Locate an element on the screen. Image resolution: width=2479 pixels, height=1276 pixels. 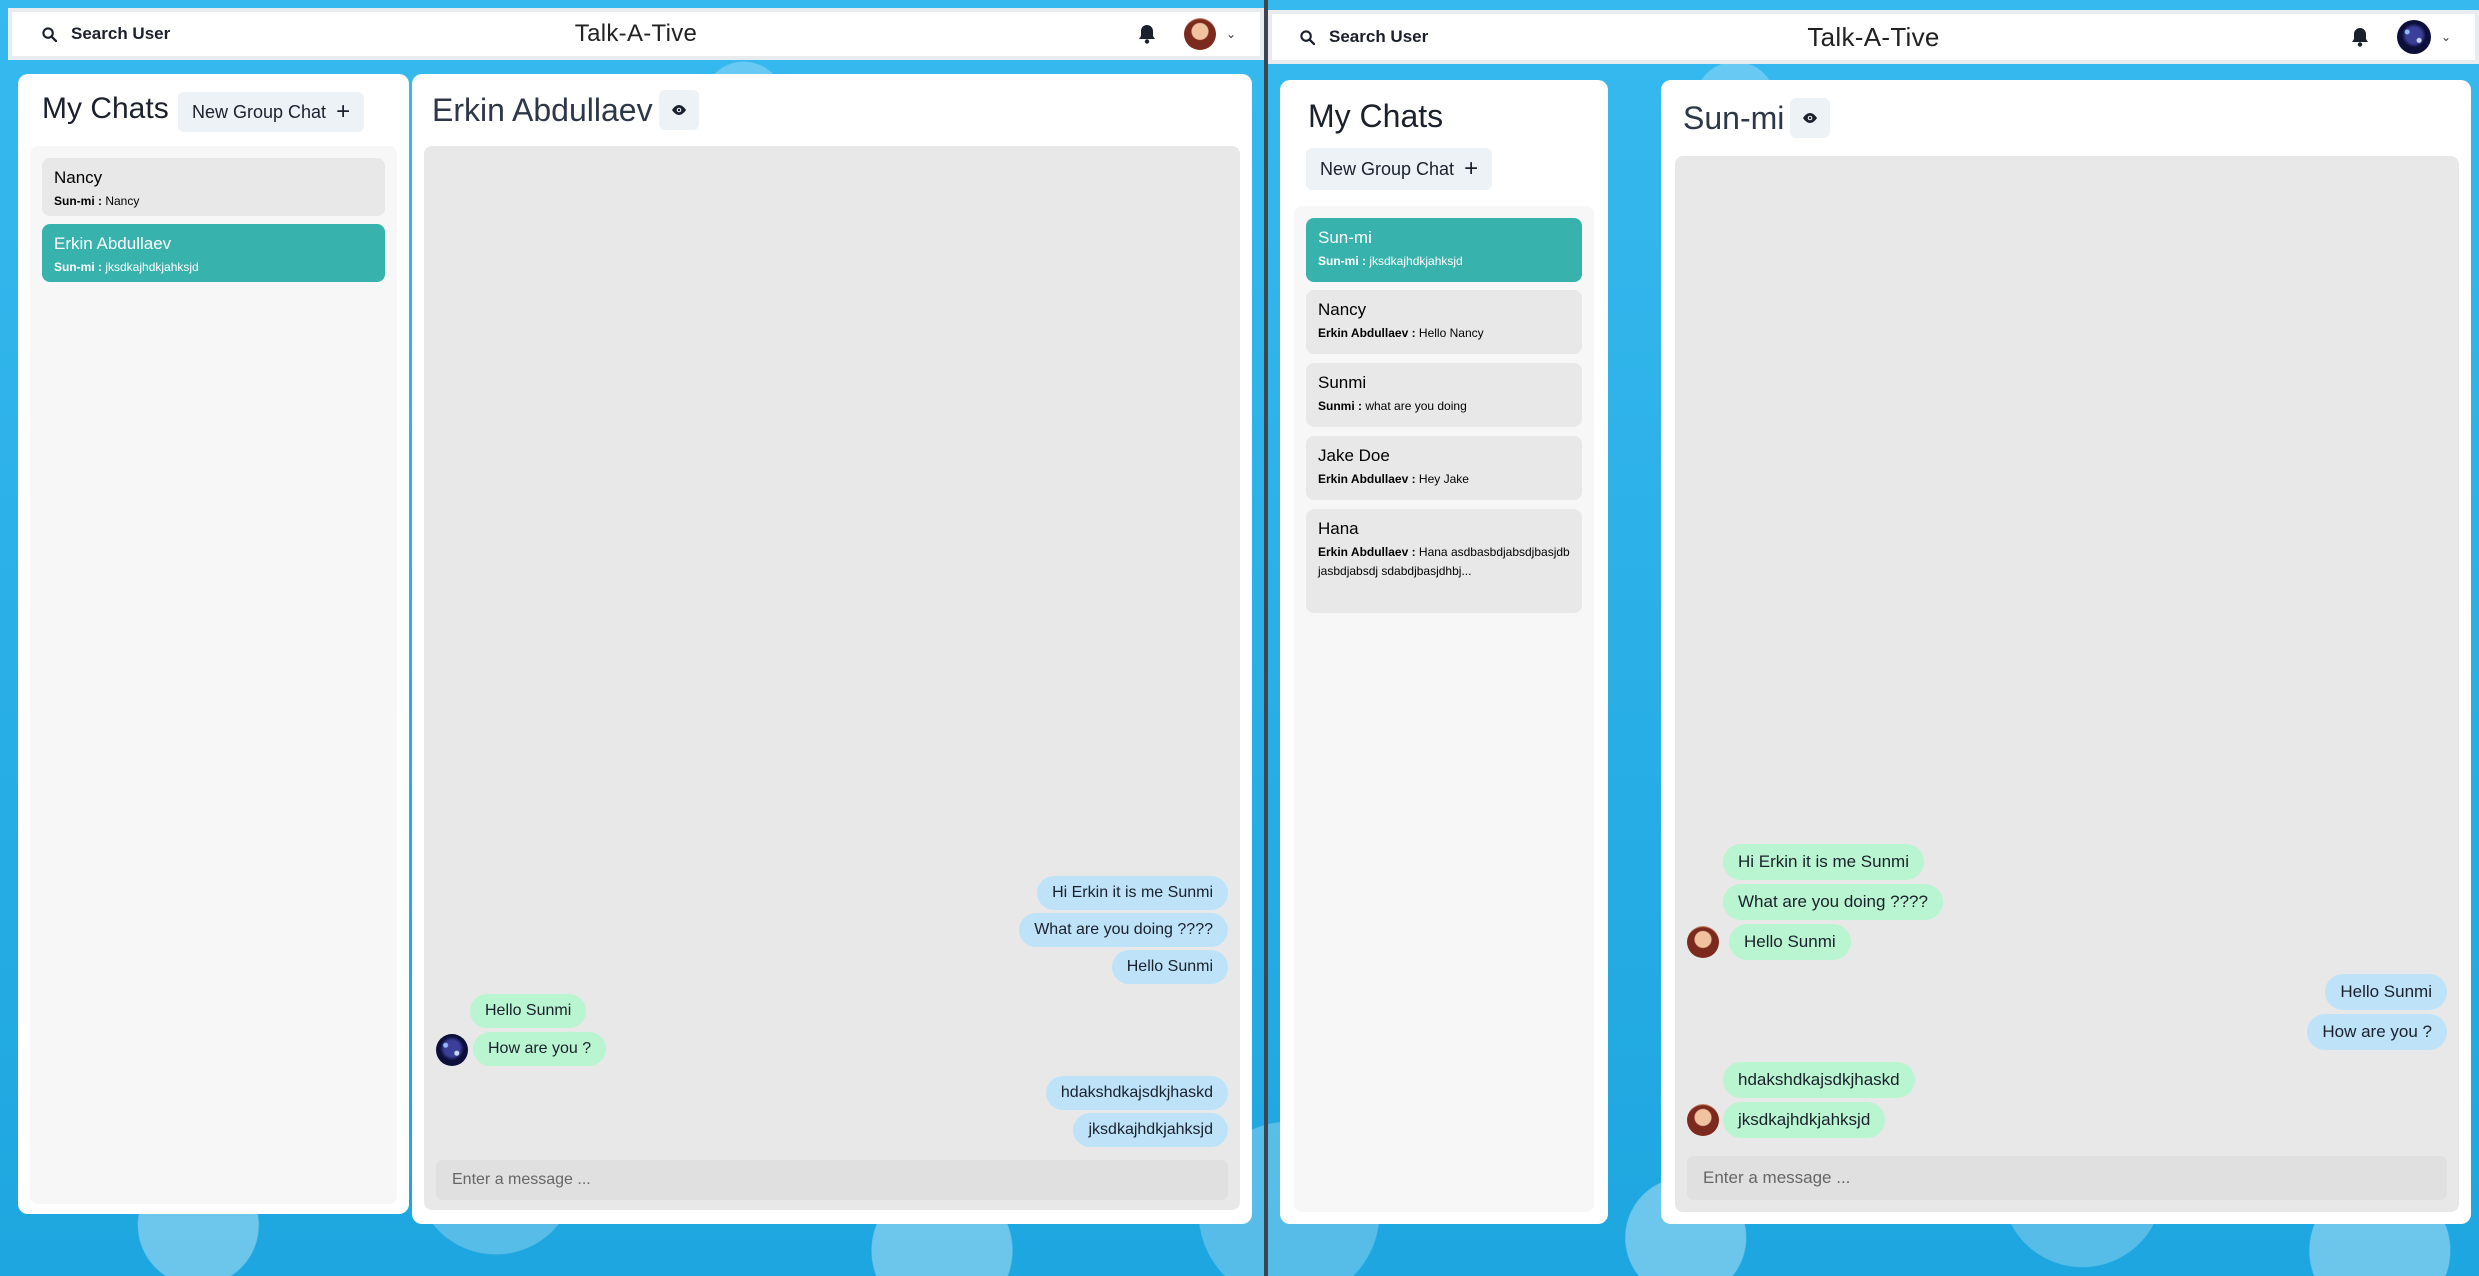
chat-name: Jake Doe is located at coordinates (1354, 455).